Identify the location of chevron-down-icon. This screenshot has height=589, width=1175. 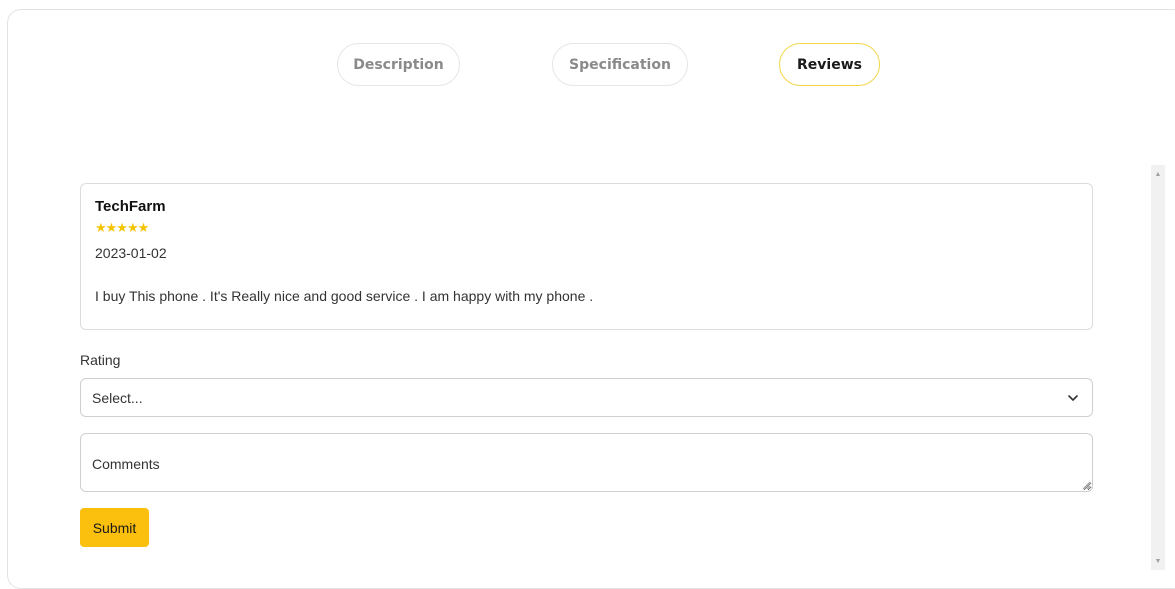
(1073, 398).